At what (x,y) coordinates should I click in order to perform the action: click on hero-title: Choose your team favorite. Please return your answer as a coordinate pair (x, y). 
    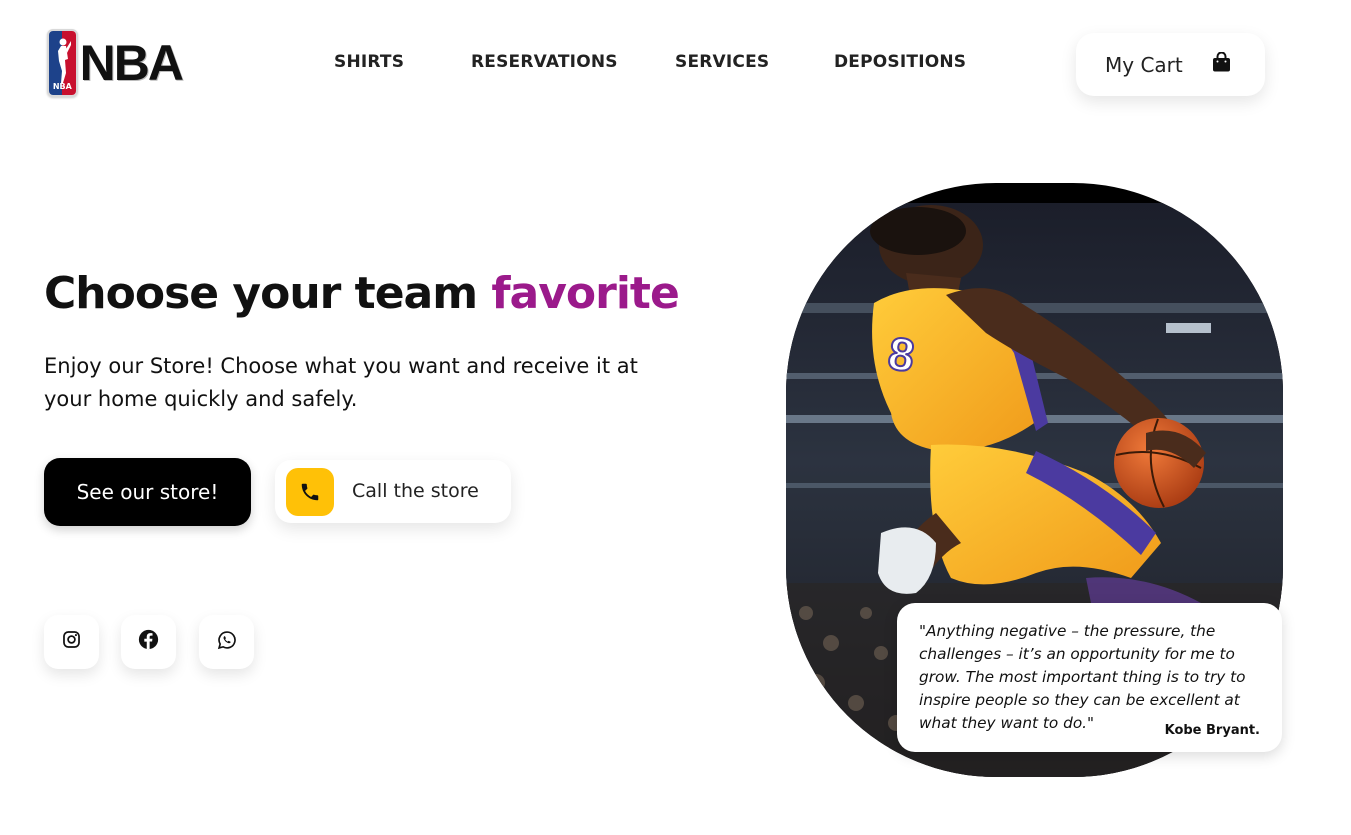
    Looking at the image, I should click on (362, 293).